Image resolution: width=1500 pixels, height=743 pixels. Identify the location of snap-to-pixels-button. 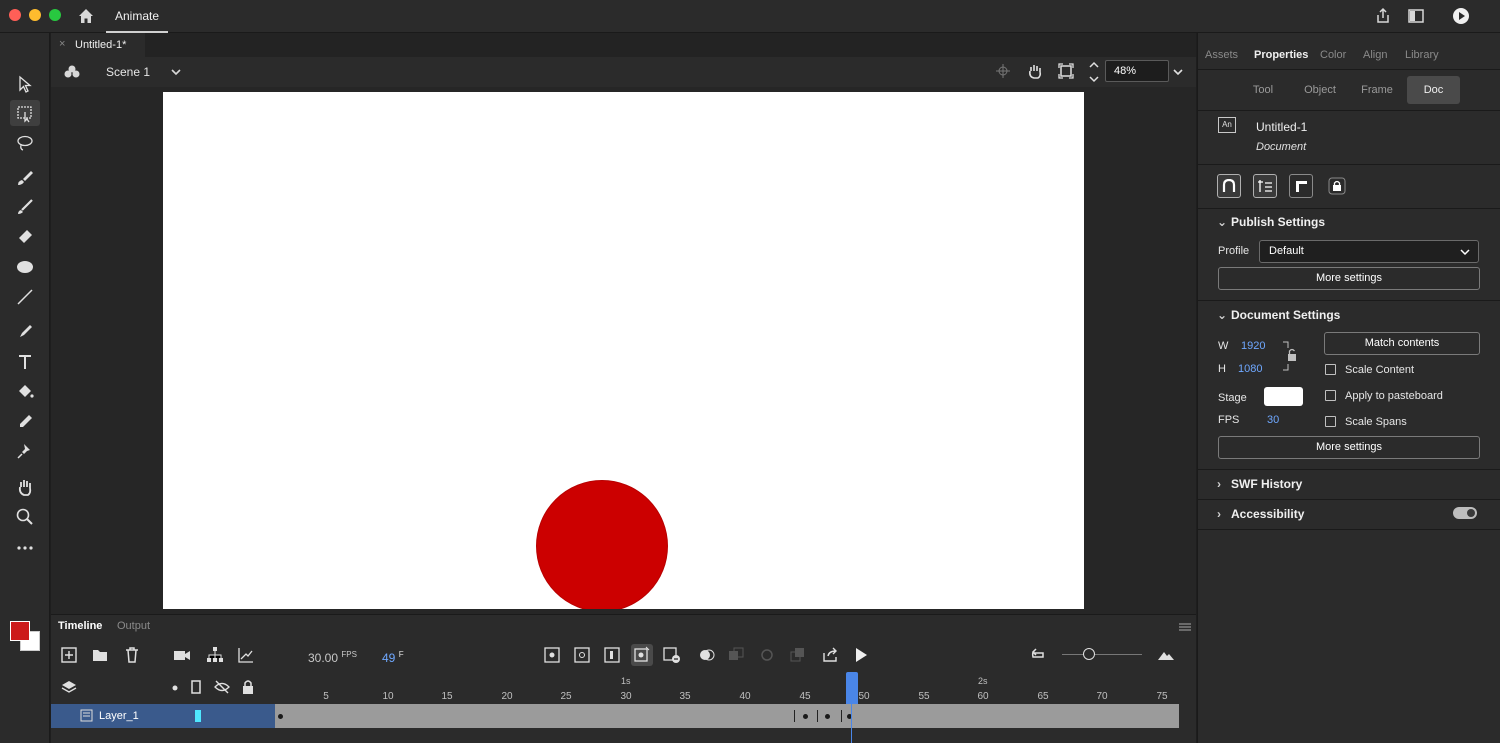
(1265, 186).